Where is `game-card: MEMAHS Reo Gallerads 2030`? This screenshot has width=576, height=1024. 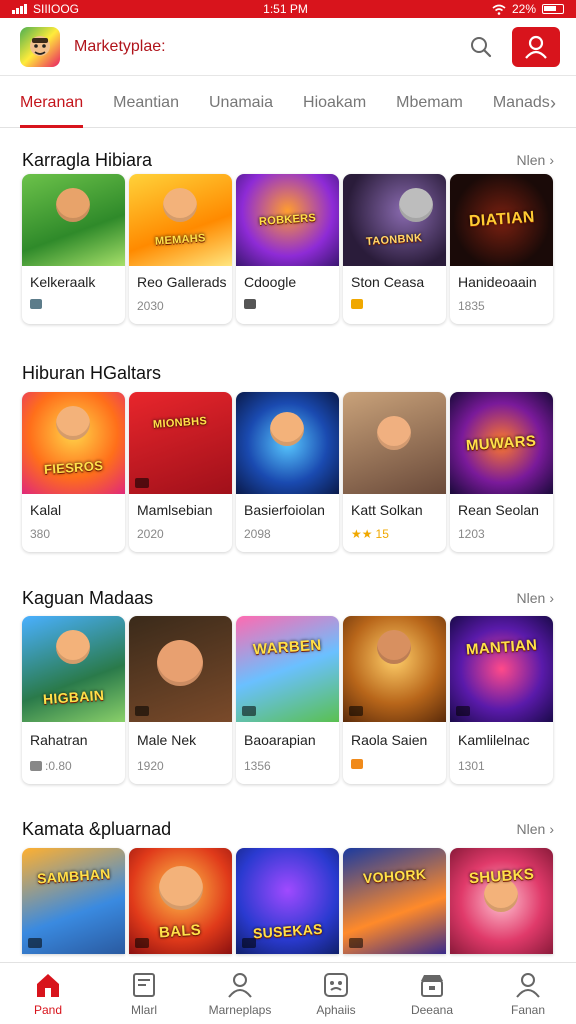 game-card: MEMAHS Reo Gallerads 2030 is located at coordinates (180, 249).